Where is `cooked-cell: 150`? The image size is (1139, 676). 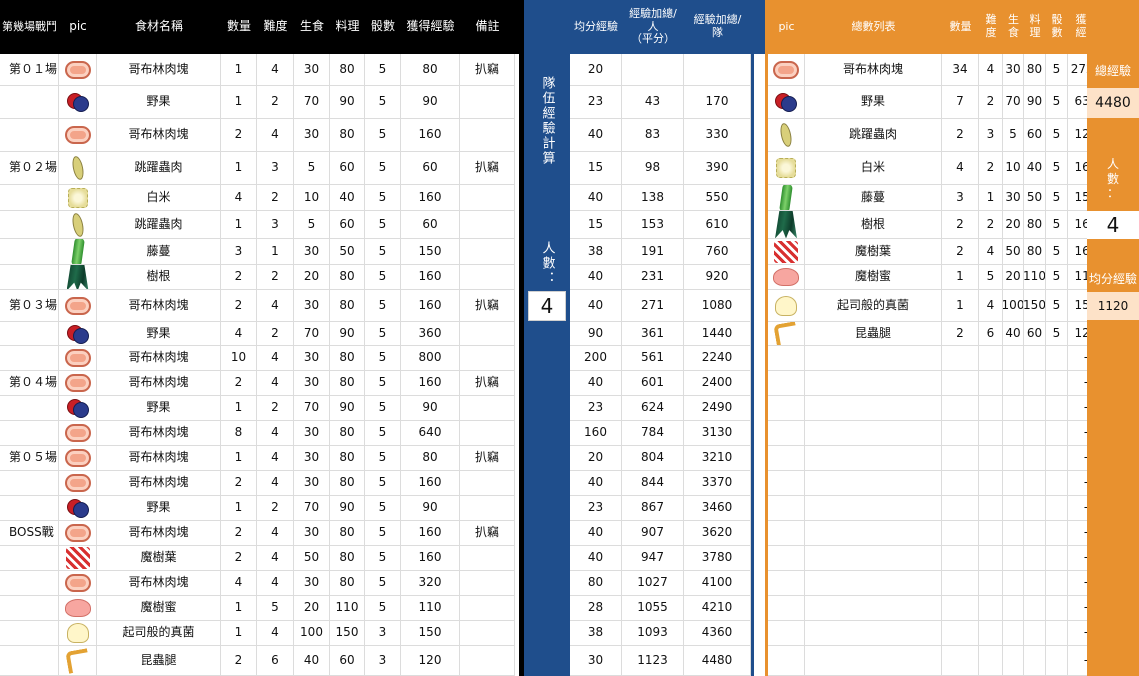
cooked-cell: 150 is located at coordinates (1035, 306).